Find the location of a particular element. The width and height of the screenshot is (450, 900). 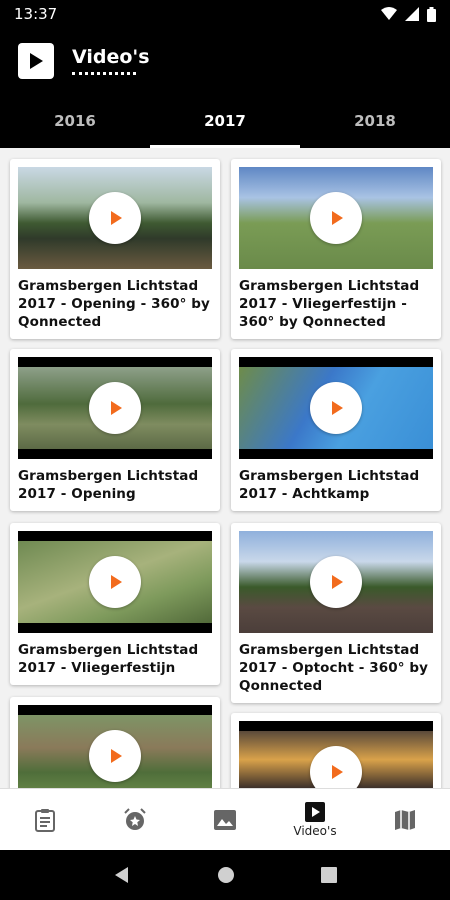

video-title: Gramsbergen Lichtstad 2017 - Achtkamp is located at coordinates (329, 485).